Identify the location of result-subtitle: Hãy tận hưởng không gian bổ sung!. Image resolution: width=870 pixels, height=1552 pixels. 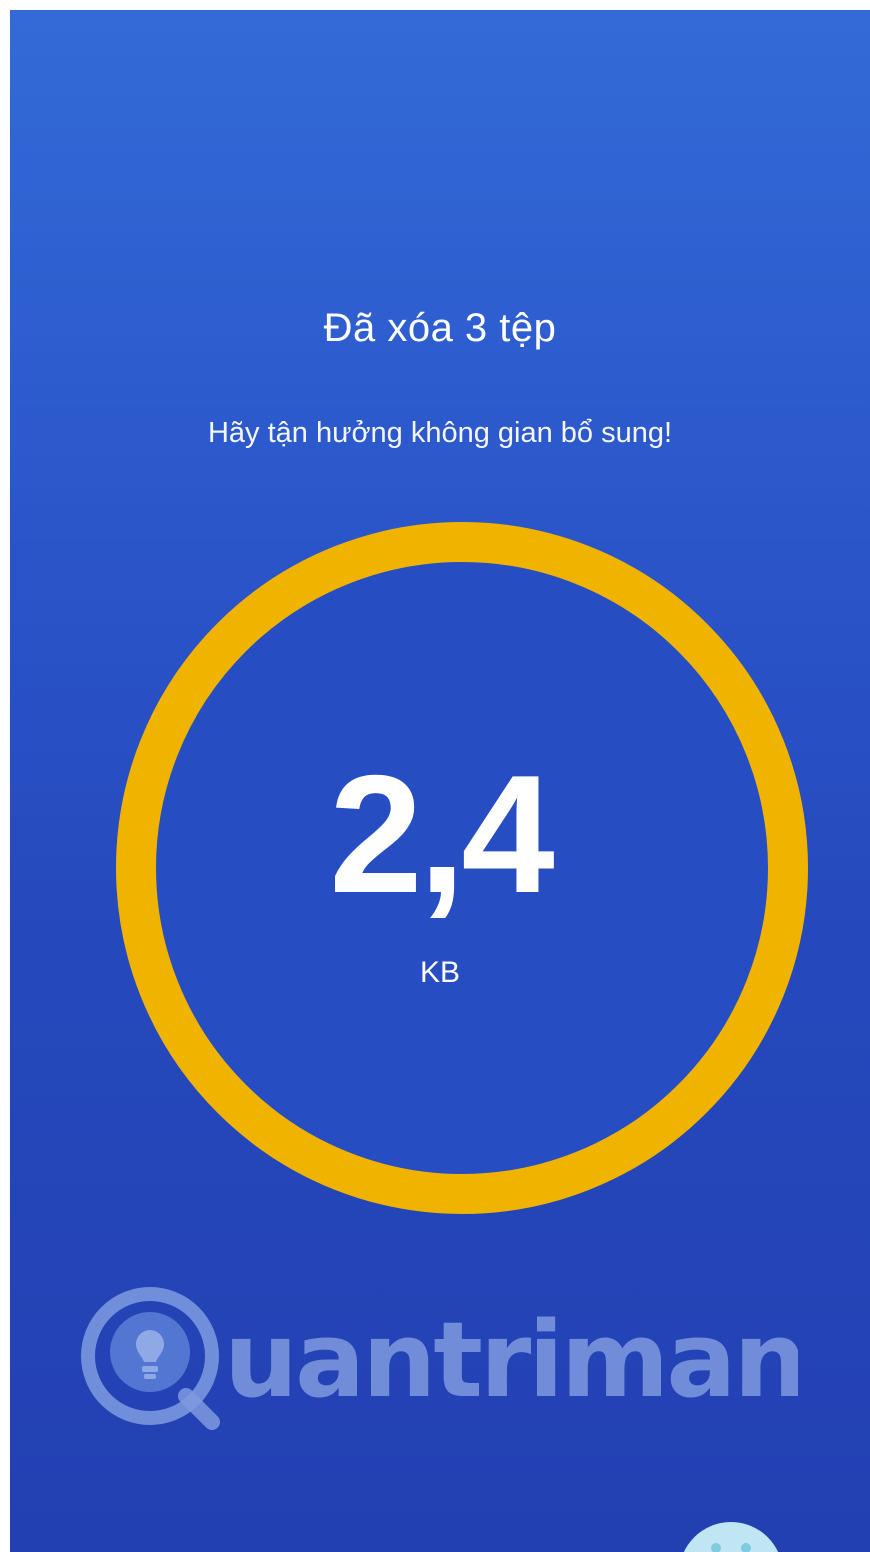
(440, 433).